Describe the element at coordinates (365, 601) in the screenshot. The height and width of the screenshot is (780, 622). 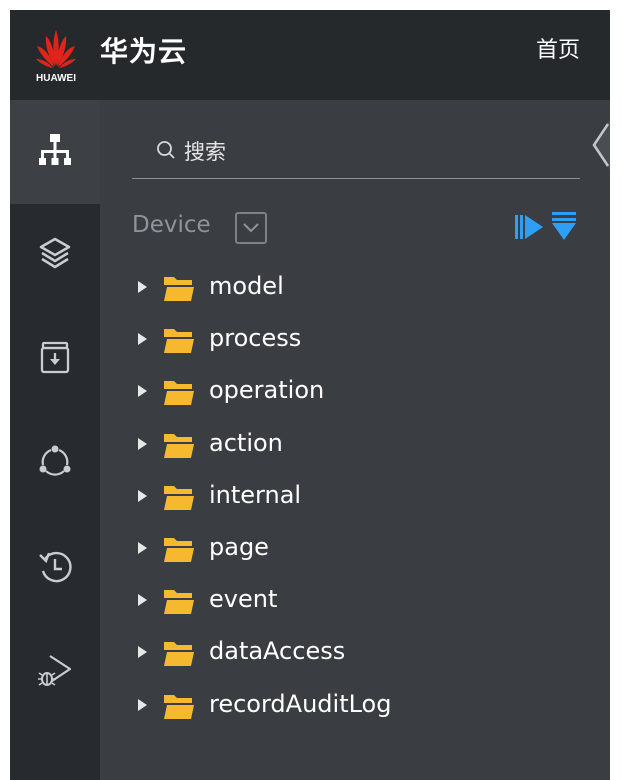
I see `tree-node-folder: event` at that location.